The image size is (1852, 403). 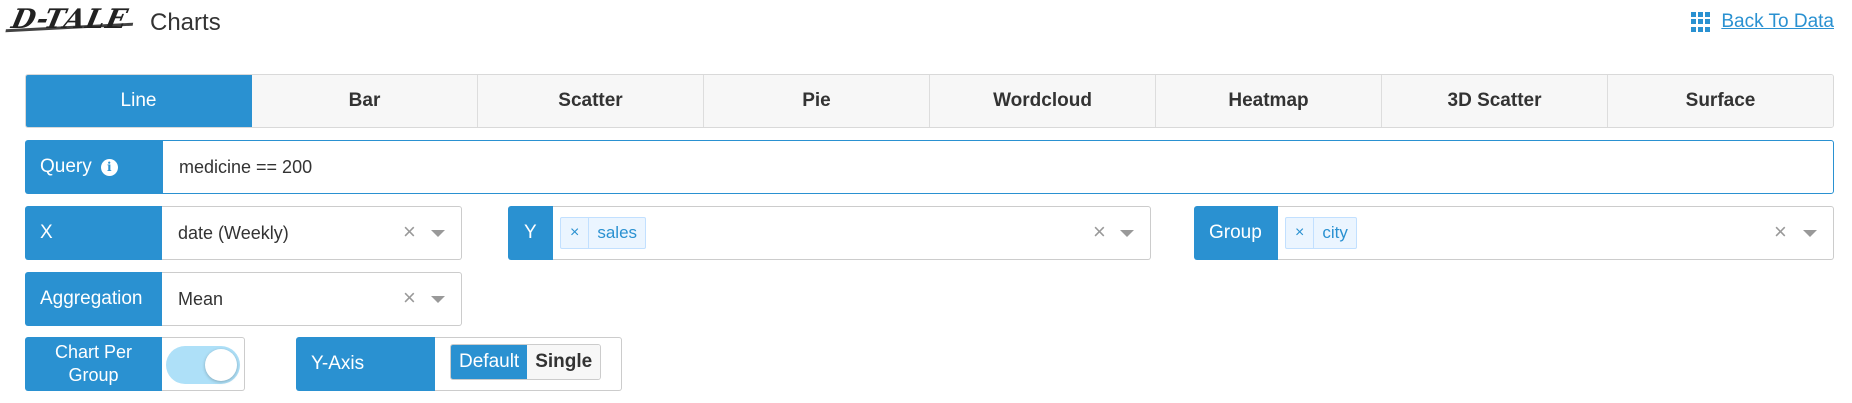 I want to click on aggregation-label: Aggregation, so click(x=93, y=299).